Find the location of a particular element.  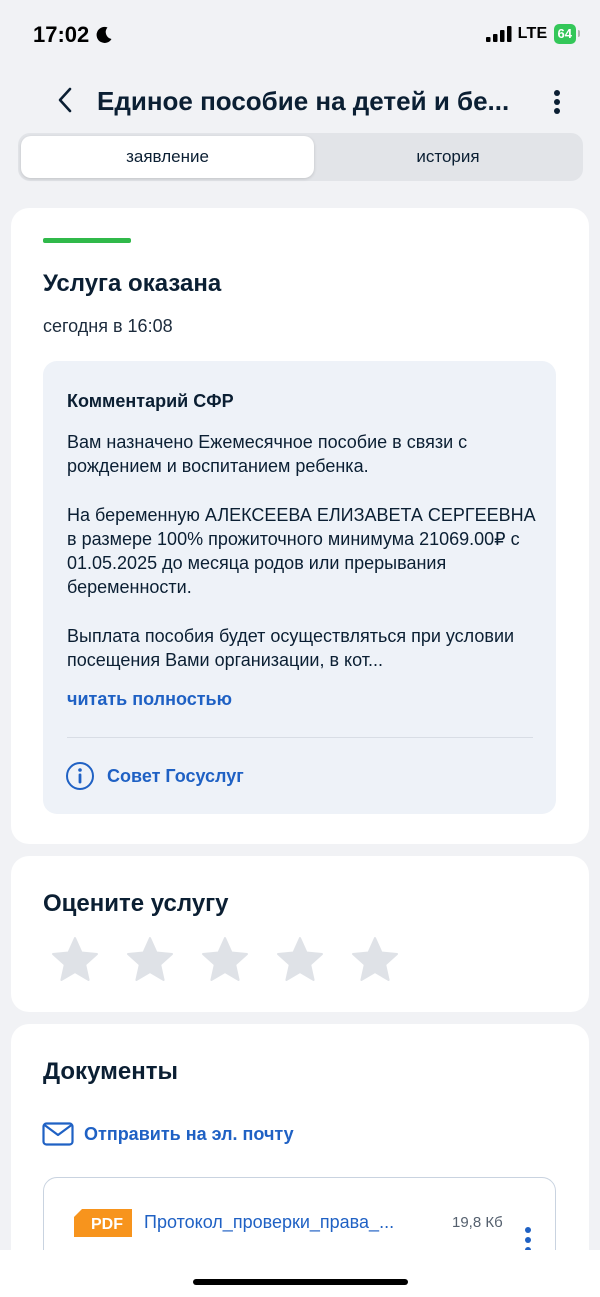

star-rating is located at coordinates (225, 960).